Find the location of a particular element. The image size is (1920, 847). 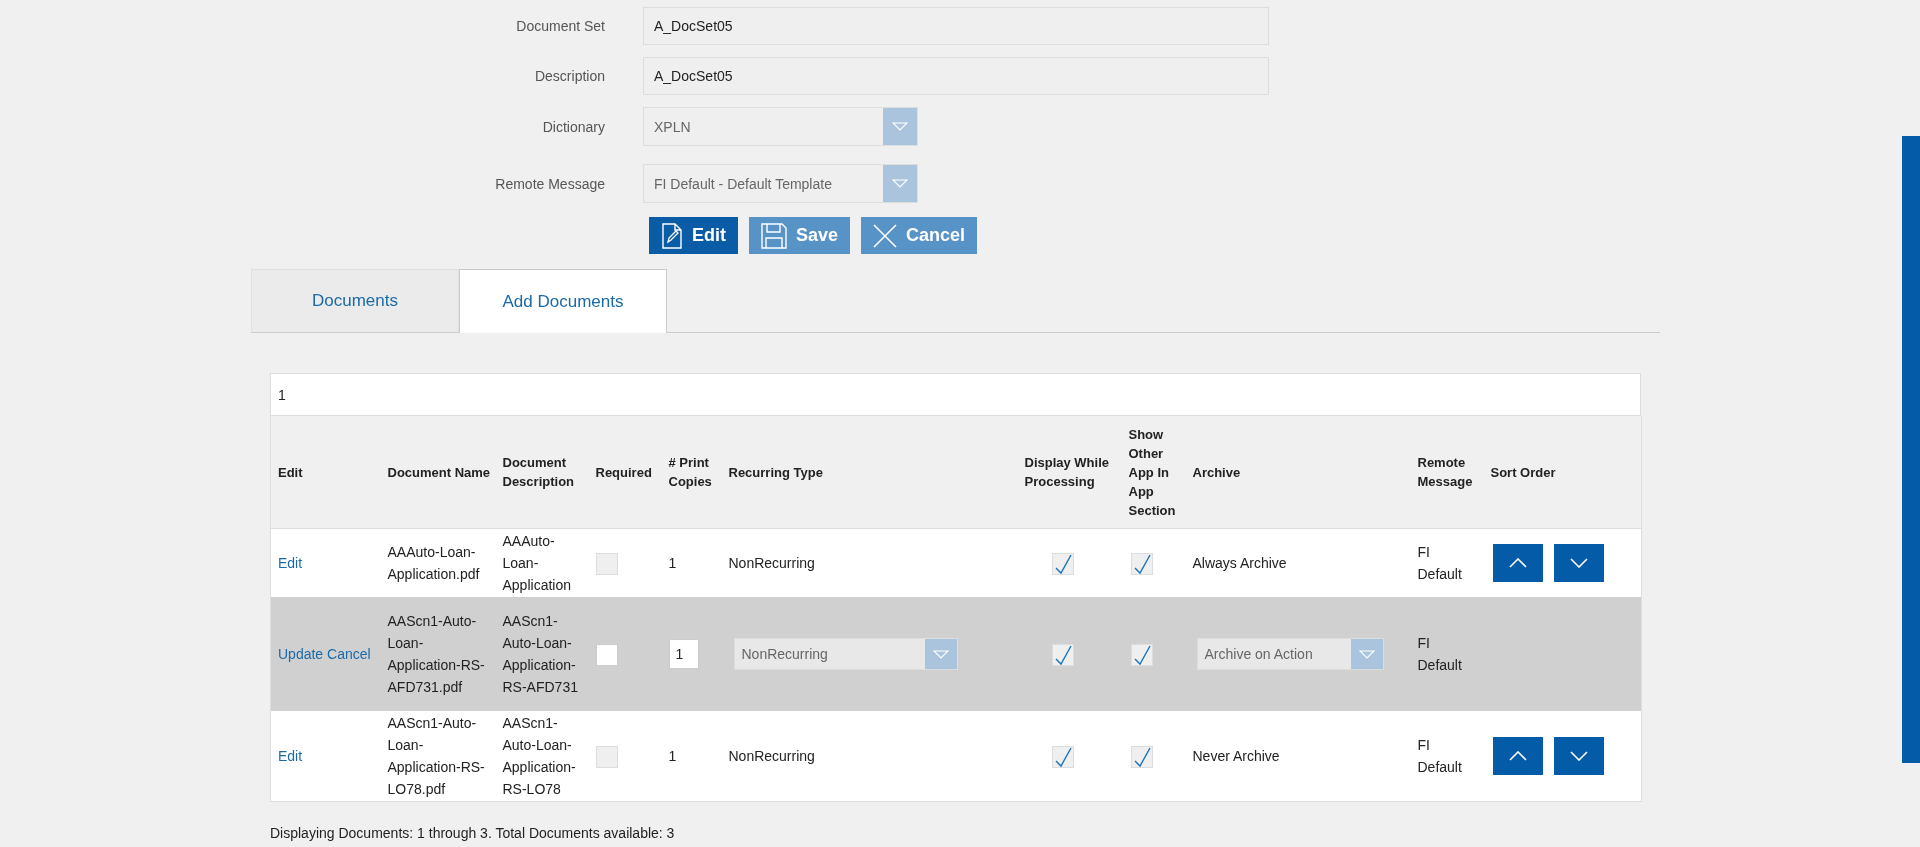

row-action-link: Update is located at coordinates (301, 654).